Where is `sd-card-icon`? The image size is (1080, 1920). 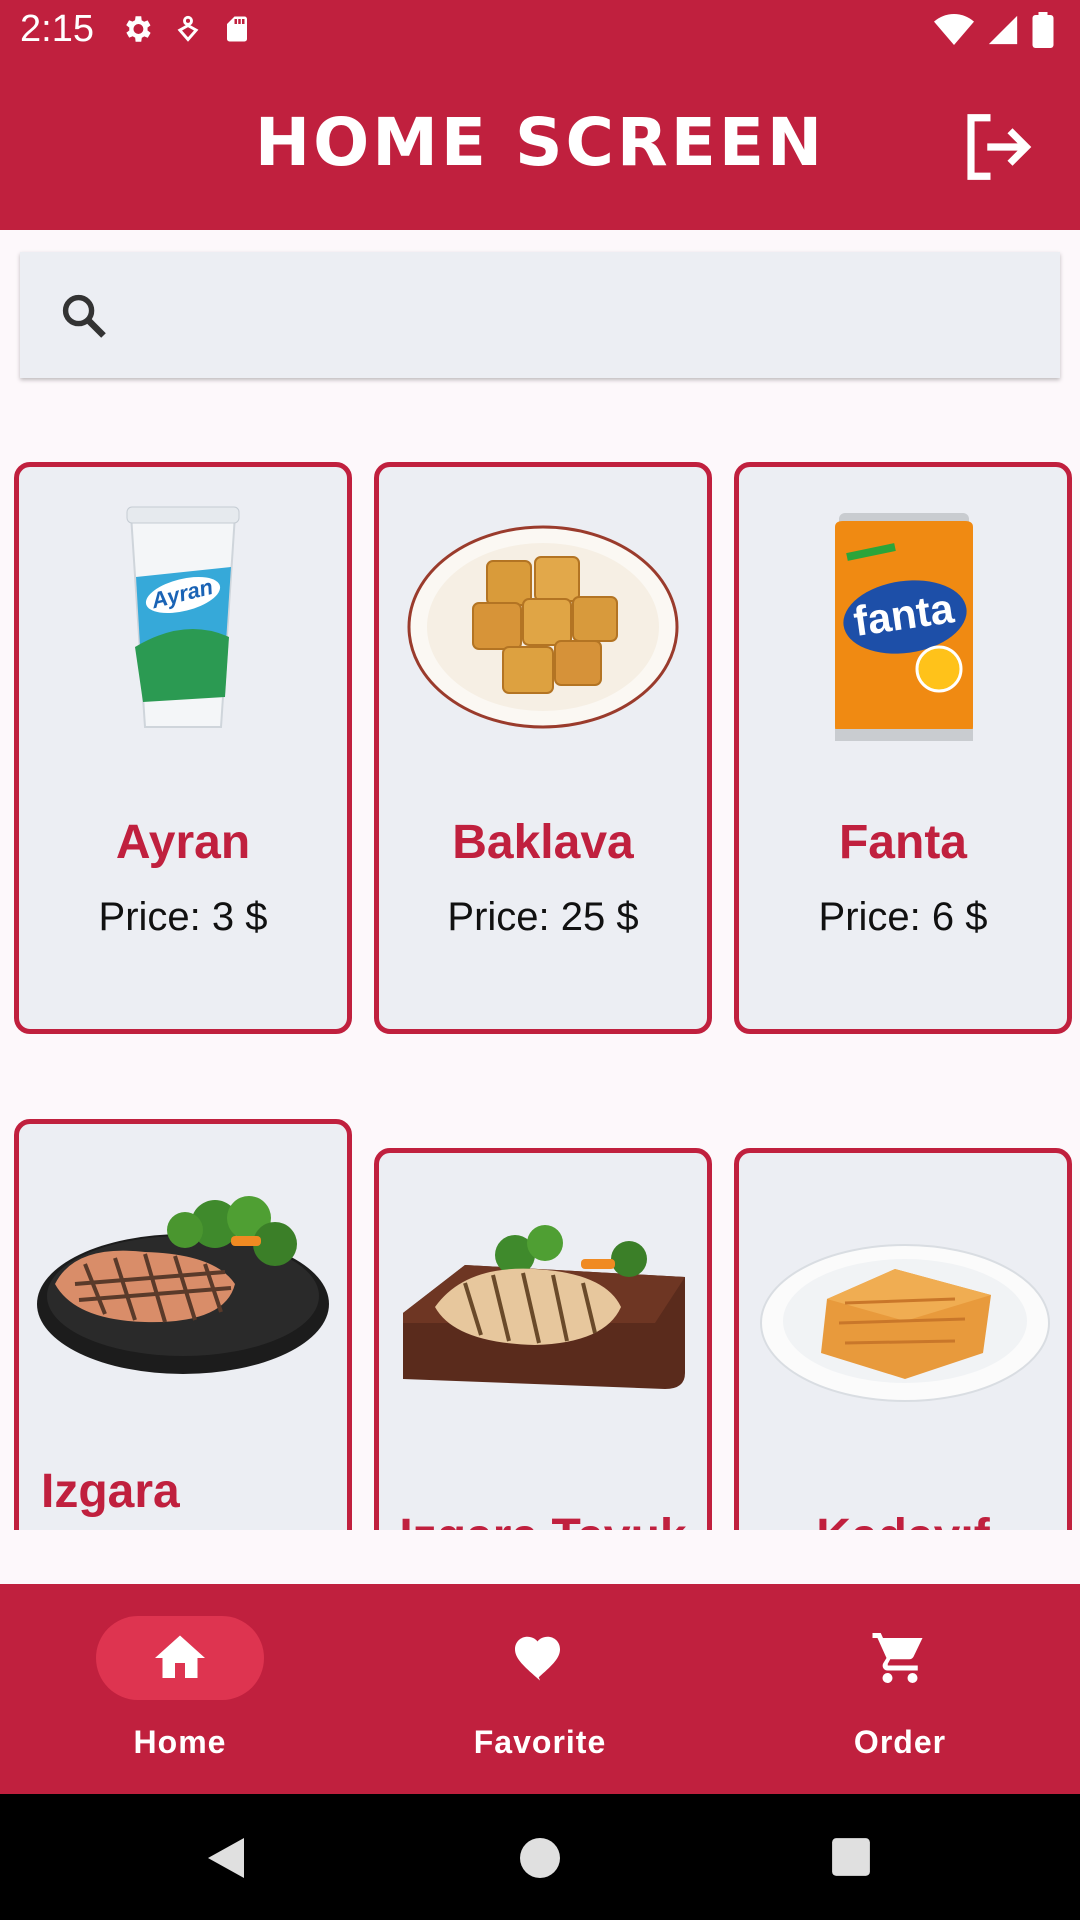 sd-card-icon is located at coordinates (237, 29).